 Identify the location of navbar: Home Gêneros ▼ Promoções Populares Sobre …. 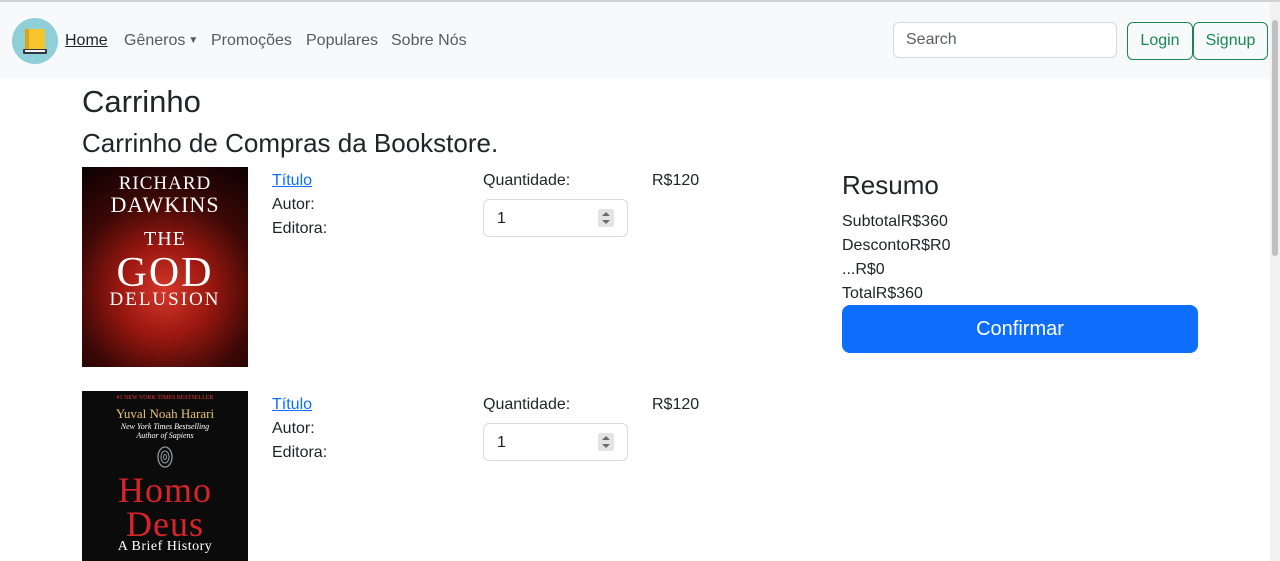
(635, 40).